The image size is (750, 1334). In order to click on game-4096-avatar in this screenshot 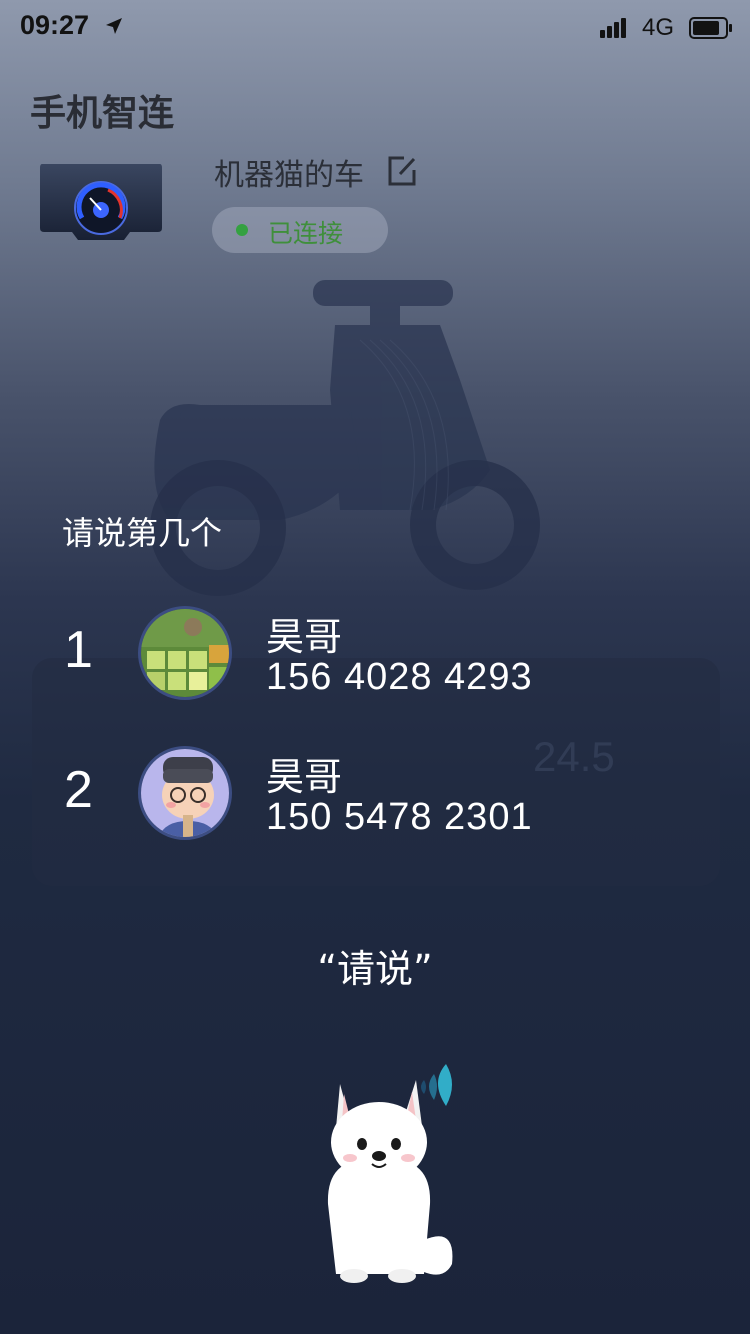, I will do `click(185, 653)`.